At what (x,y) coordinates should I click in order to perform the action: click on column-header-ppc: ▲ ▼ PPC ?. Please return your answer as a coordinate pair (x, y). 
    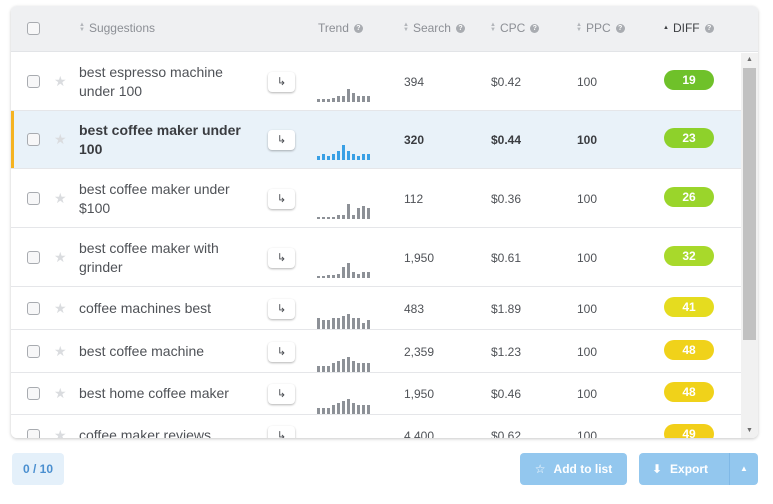
    Looking at the image, I should click on (600, 28).